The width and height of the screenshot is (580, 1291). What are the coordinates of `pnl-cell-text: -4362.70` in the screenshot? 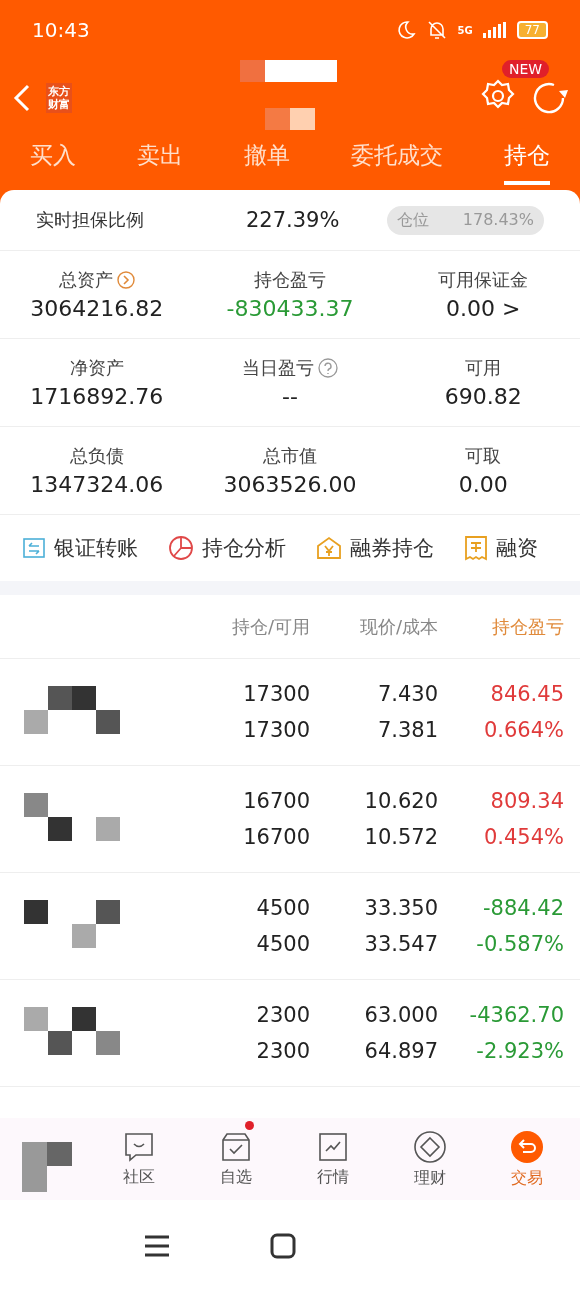 It's located at (516, 1015).